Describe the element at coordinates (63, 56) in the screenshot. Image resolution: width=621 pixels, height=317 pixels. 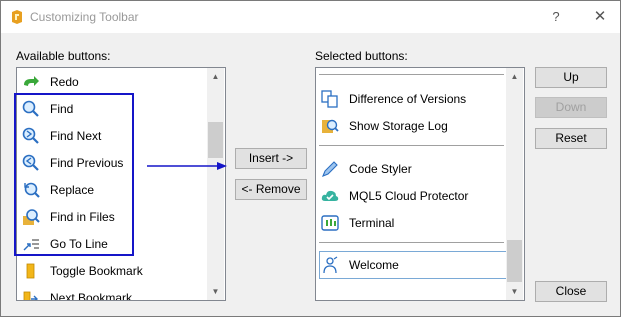
I see `available-buttons-label: Available buttons:` at that location.